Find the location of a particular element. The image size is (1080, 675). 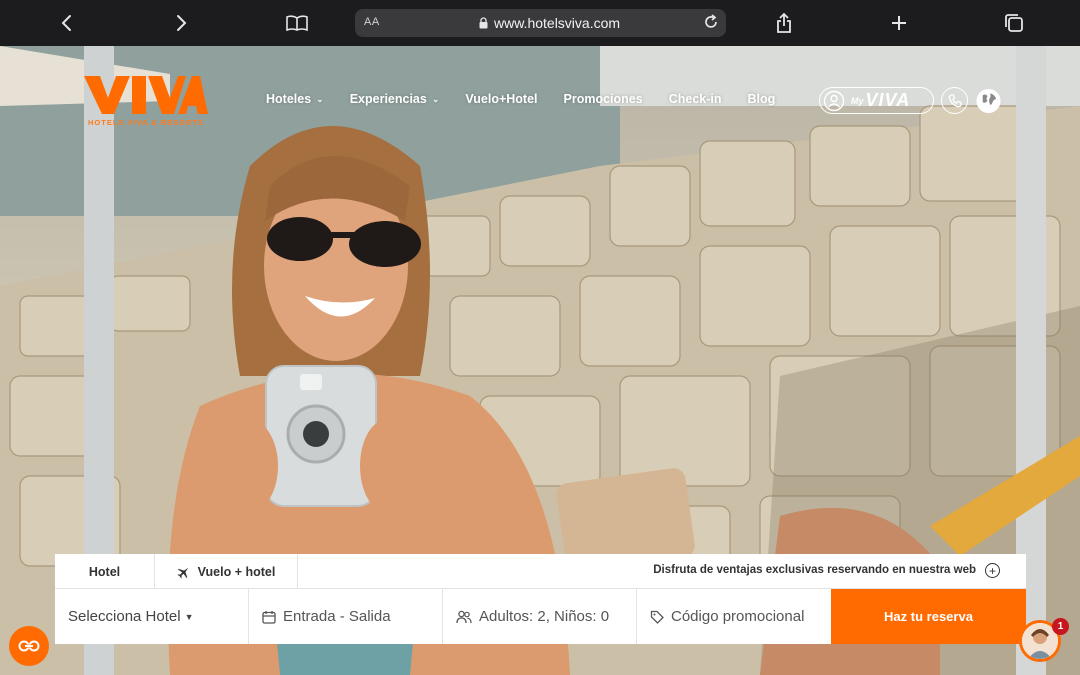

back-icon is located at coordinates (67, 23).